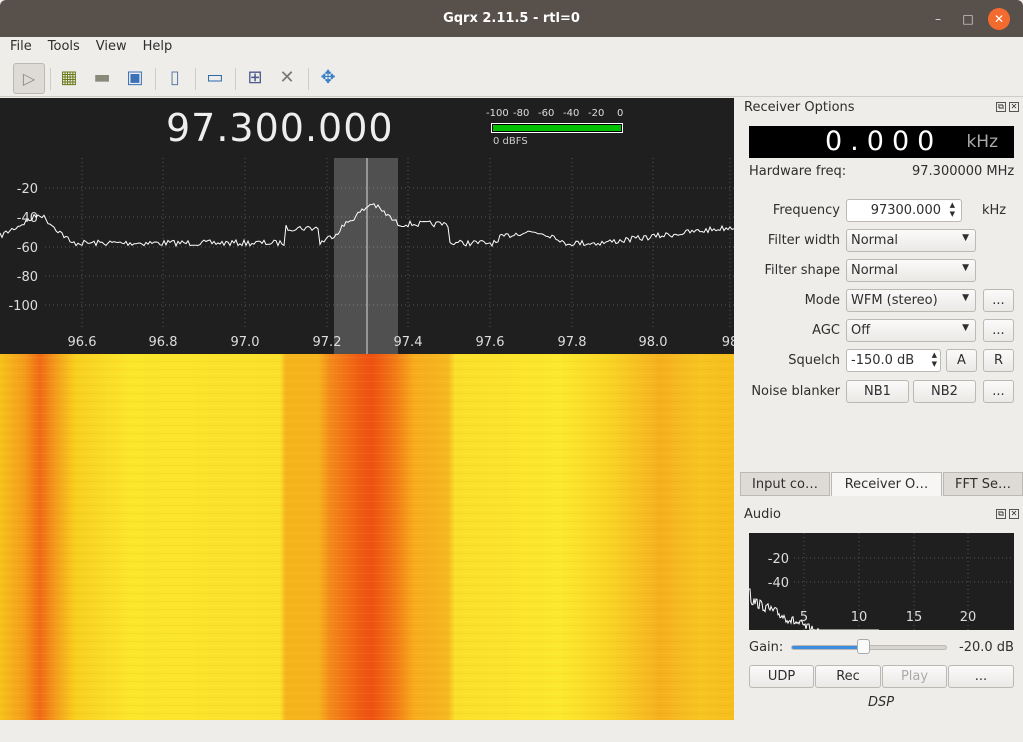 Image resolution: width=1023 pixels, height=742 pixels. I want to click on agc-label: AGC, so click(826, 330).